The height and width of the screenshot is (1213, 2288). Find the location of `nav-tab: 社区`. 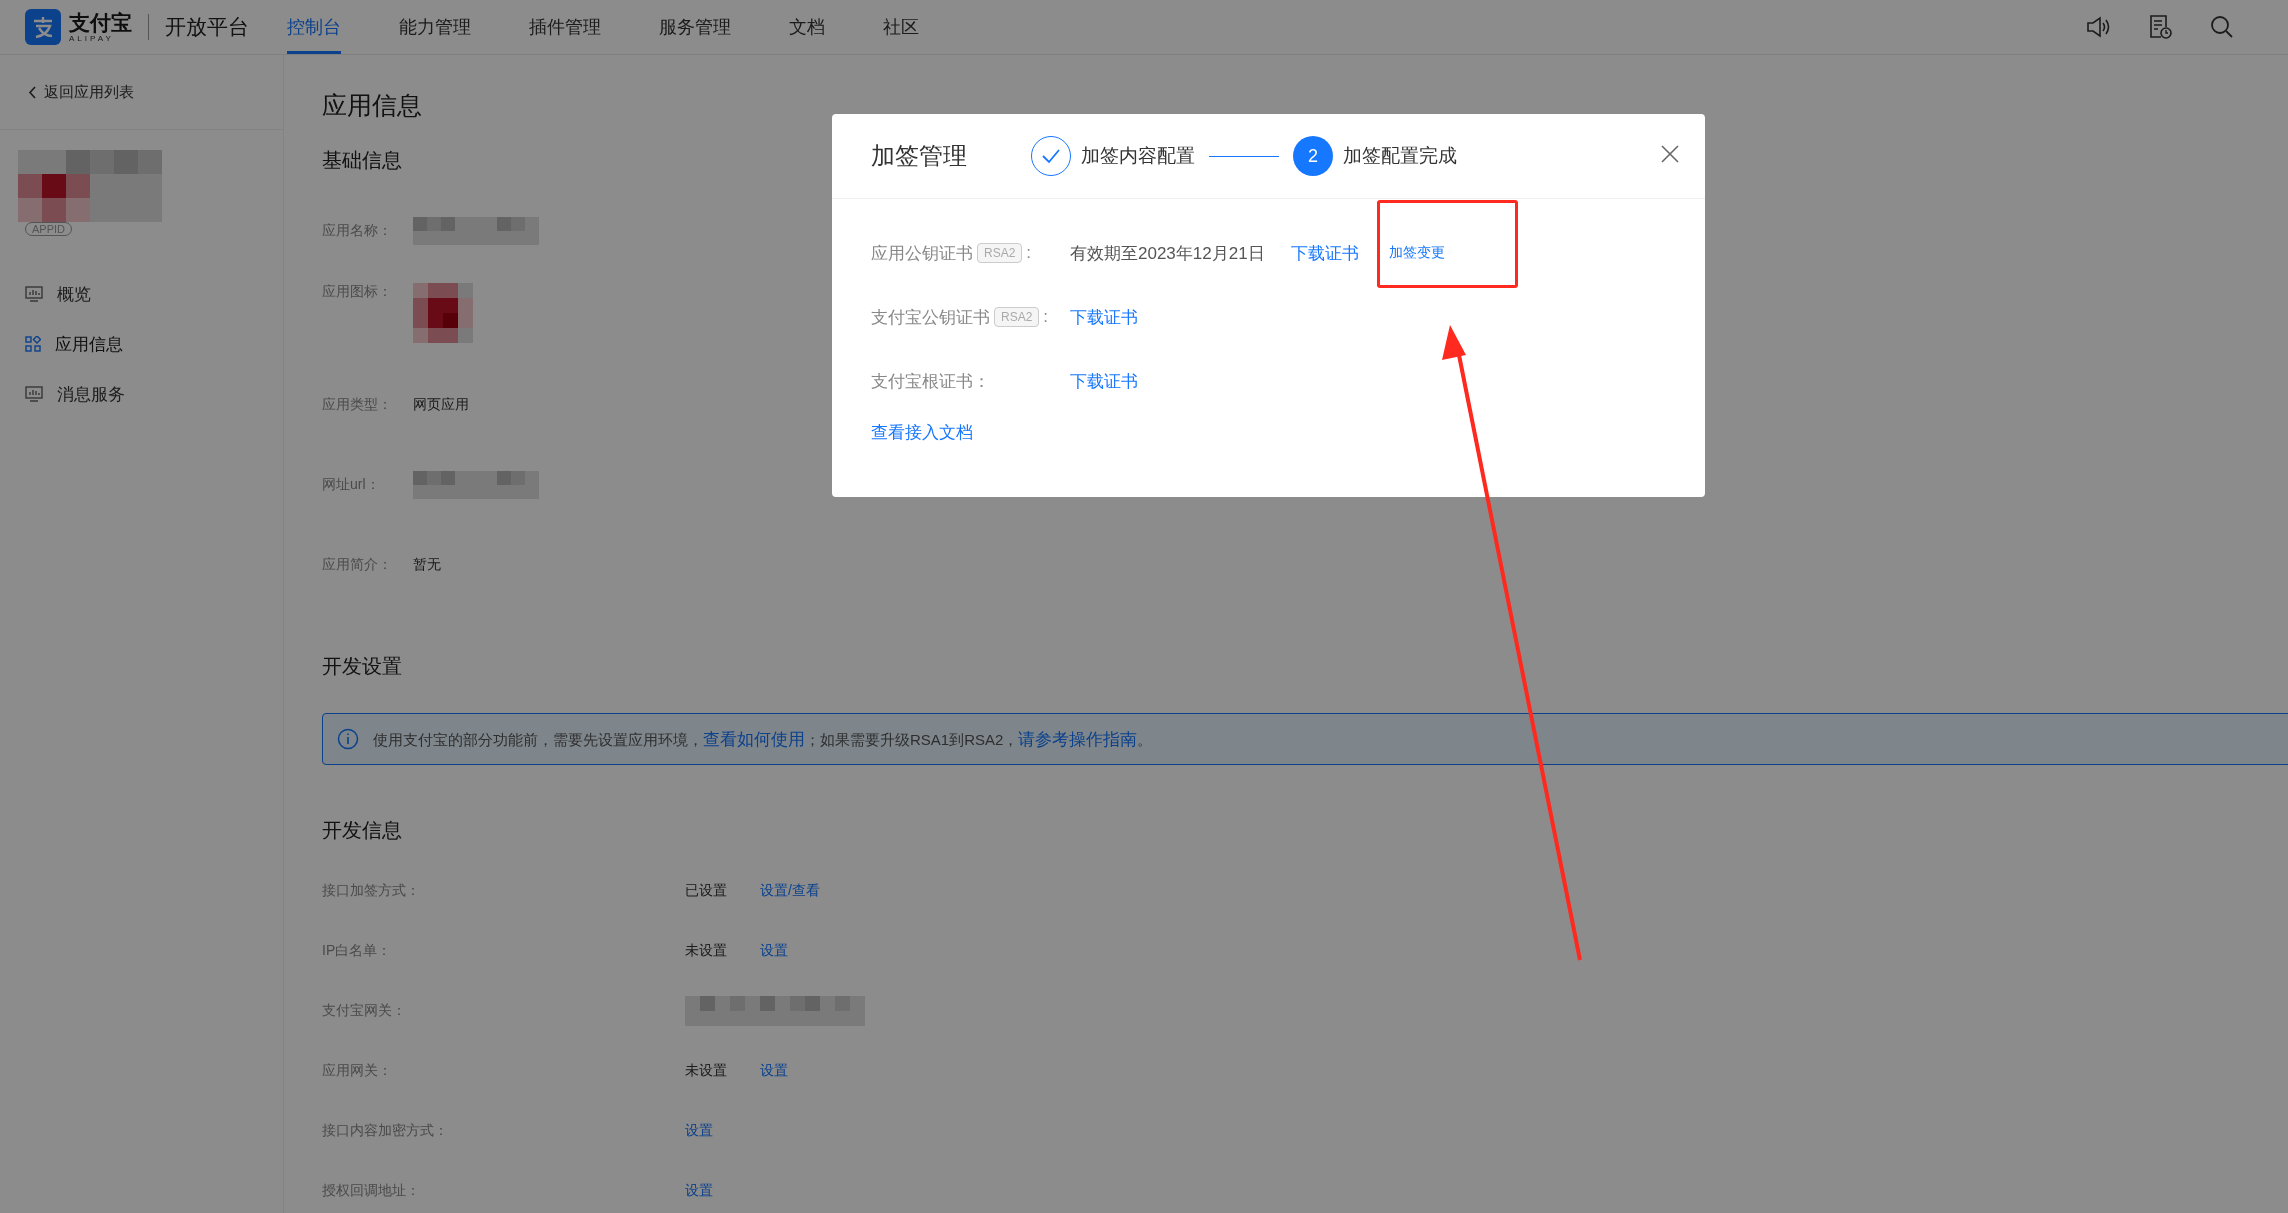

nav-tab: 社区 is located at coordinates (901, 27).